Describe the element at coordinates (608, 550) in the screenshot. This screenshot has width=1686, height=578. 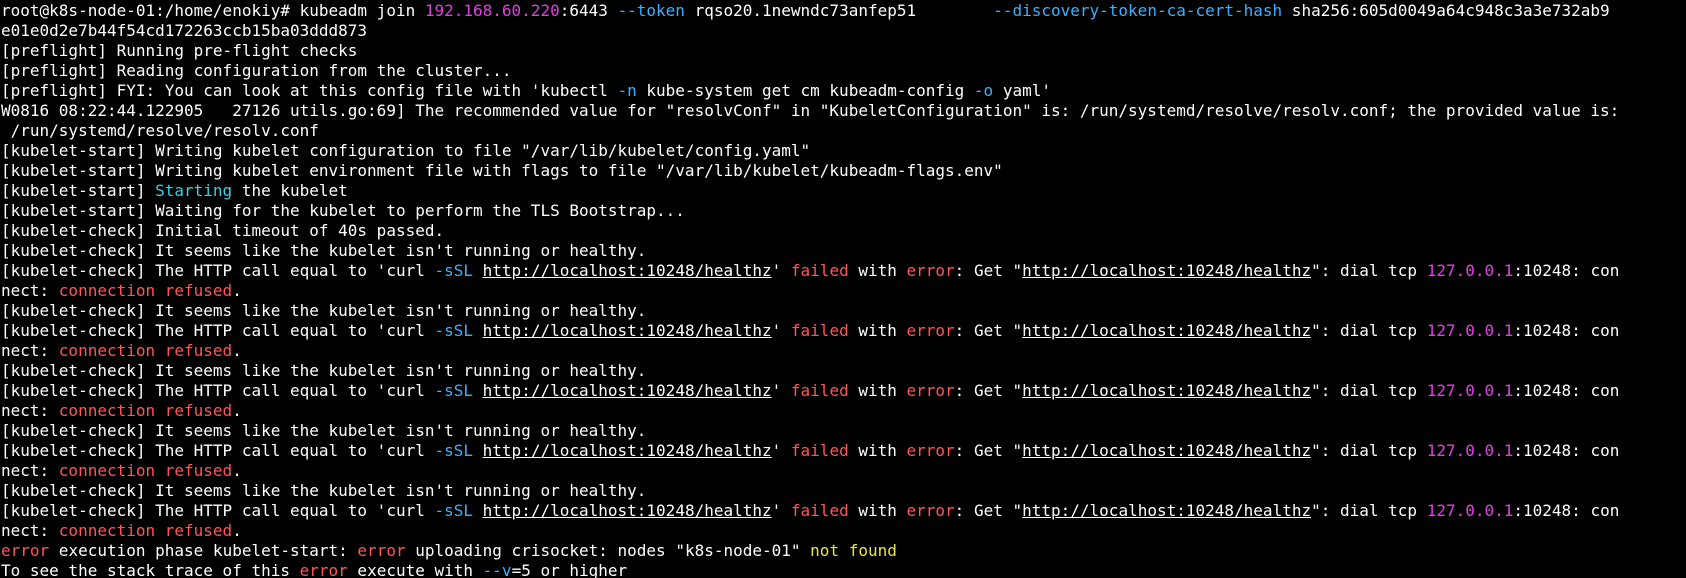
I see `terminal-text: uploading crisocket: nodes "k8s-node-01"` at that location.